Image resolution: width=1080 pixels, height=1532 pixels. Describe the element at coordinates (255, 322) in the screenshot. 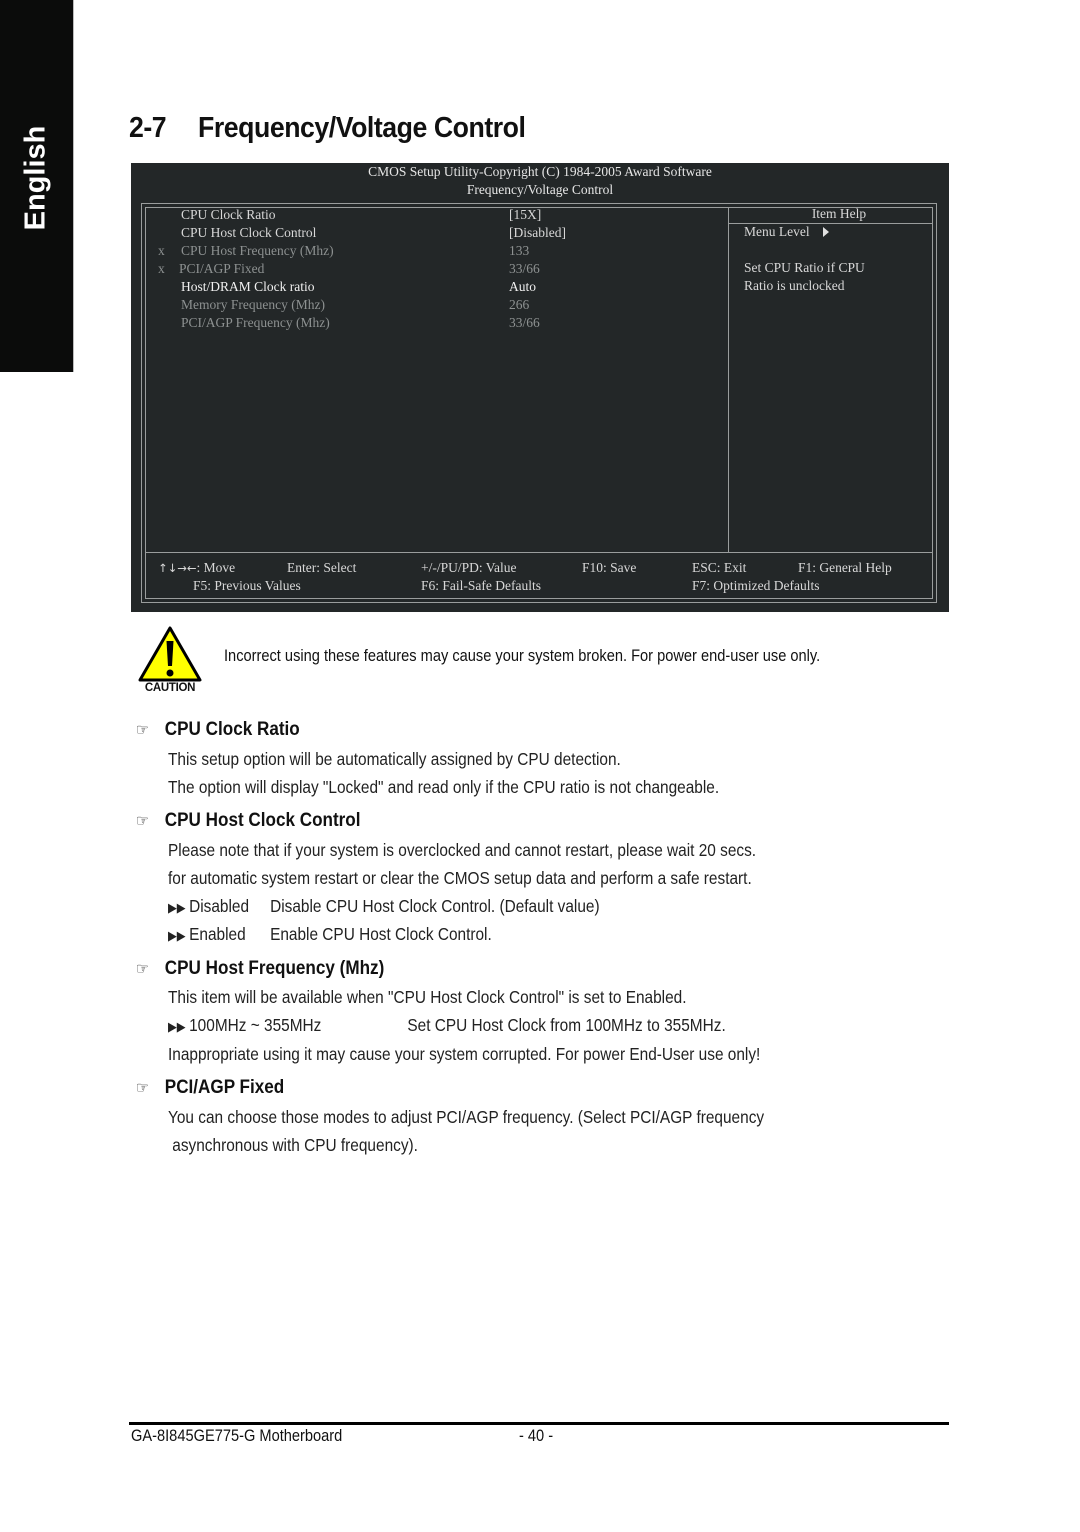

I see `bios-item-label: PCI/AGP Frequency (Mhz)` at that location.